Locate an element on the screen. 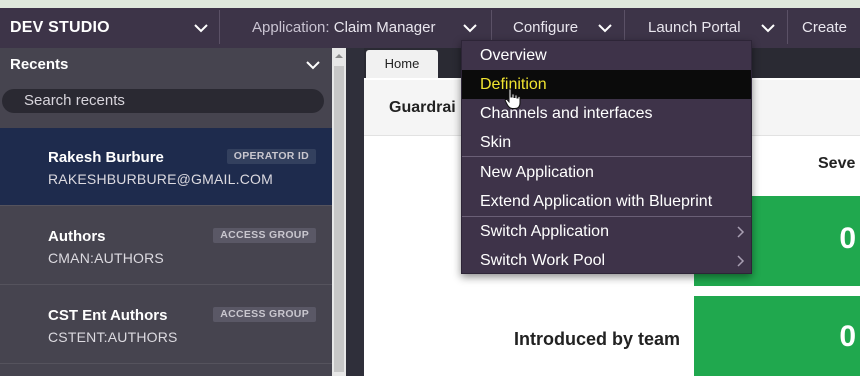 This screenshot has height=376, width=860. introduced-by-team-label: Introduced by team is located at coordinates (597, 339).